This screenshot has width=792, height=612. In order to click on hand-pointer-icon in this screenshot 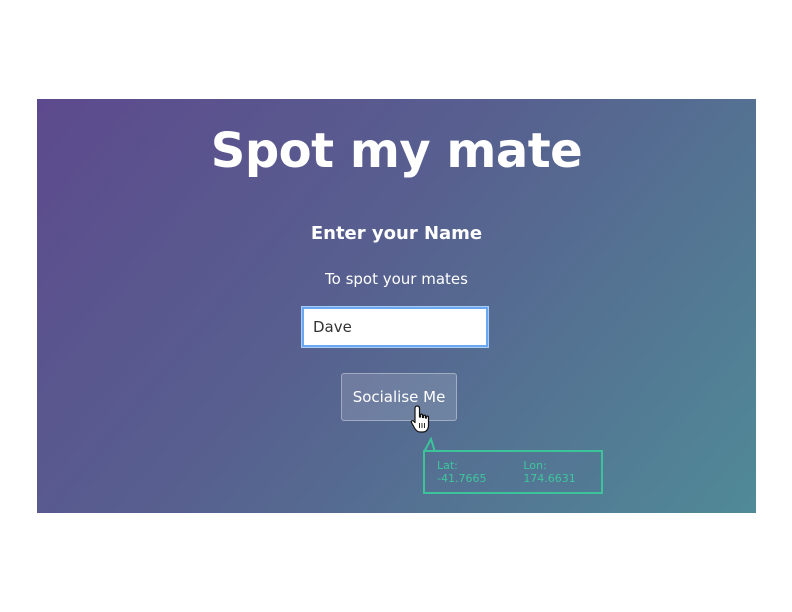, I will do `click(420, 419)`.